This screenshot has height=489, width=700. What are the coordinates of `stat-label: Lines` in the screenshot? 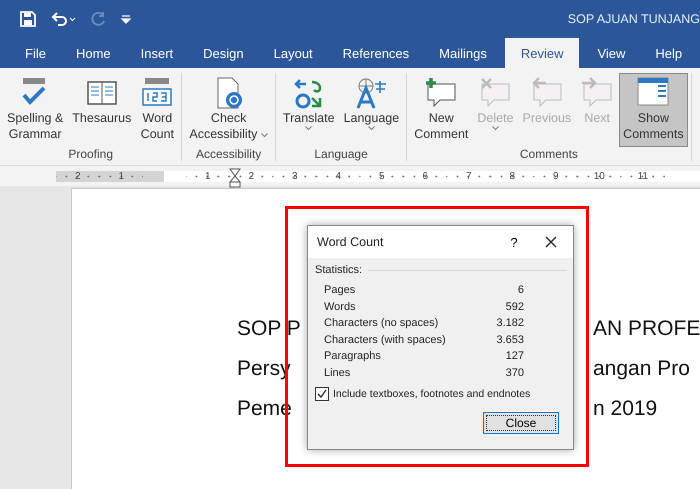 It's located at (337, 372).